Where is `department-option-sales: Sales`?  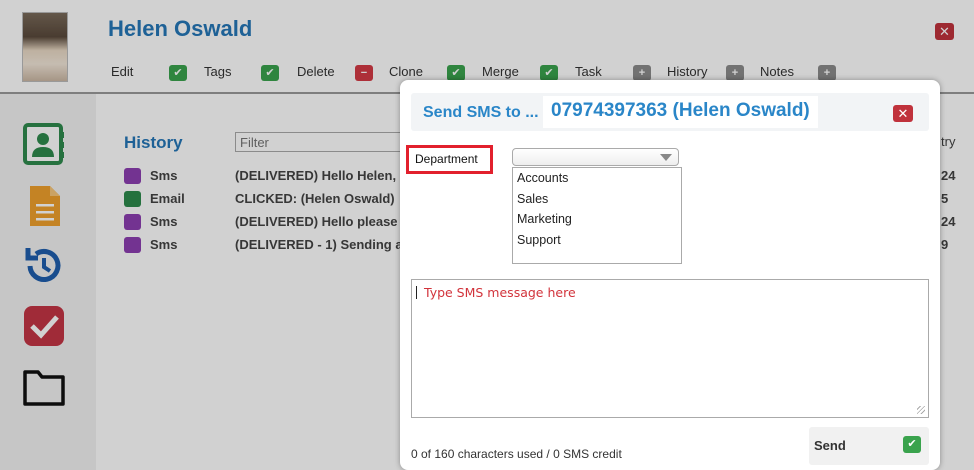 department-option-sales: Sales is located at coordinates (597, 199).